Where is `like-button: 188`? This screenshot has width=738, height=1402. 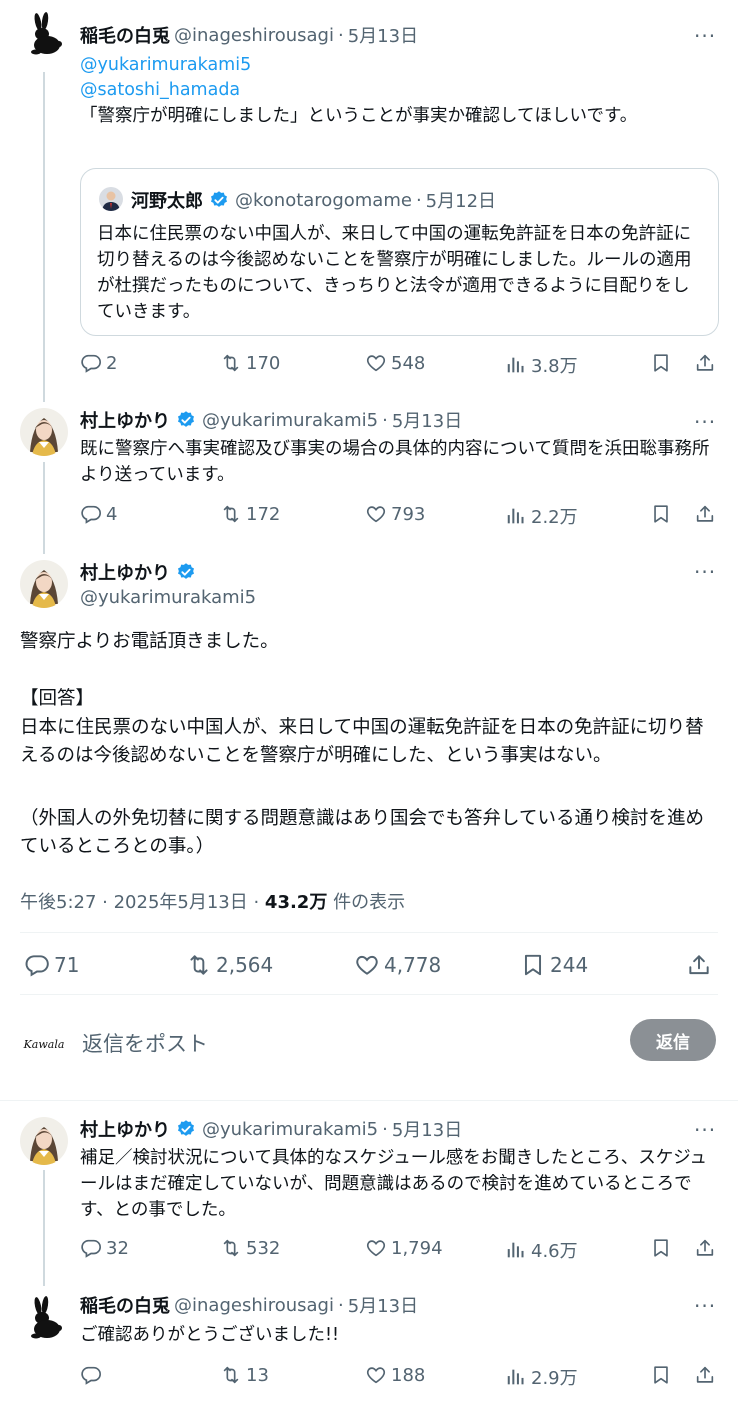
like-button: 188 is located at coordinates (395, 1375).